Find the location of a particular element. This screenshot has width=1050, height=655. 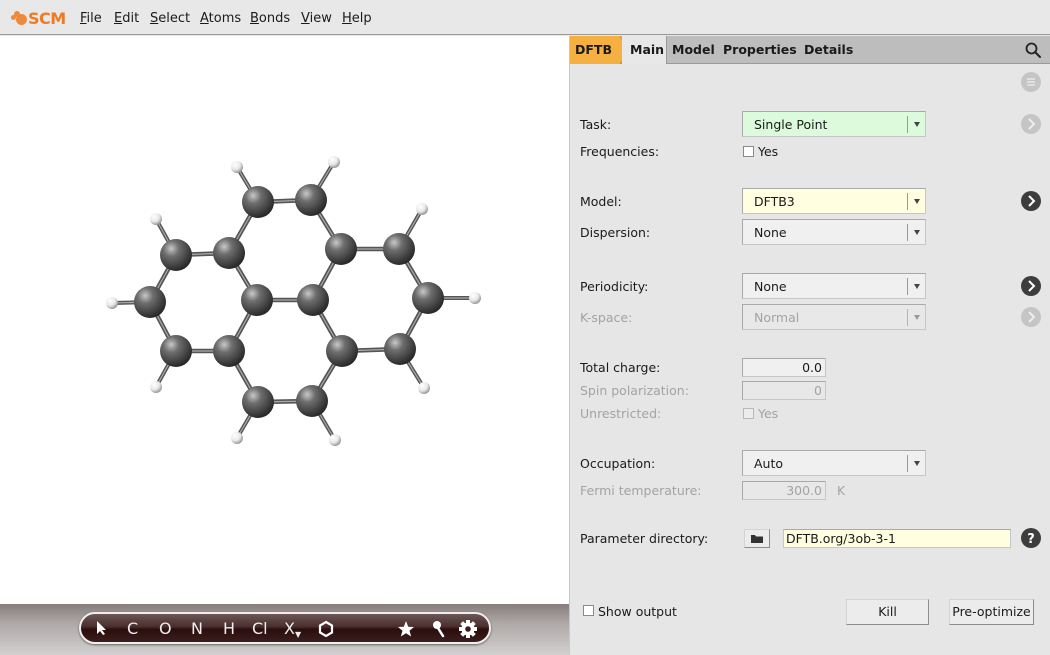

element-h-button: H is located at coordinates (229, 629).